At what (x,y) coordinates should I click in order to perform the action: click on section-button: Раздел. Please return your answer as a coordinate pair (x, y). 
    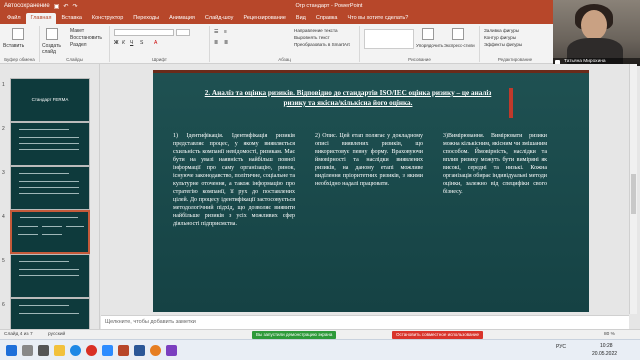
    Looking at the image, I should click on (78, 45).